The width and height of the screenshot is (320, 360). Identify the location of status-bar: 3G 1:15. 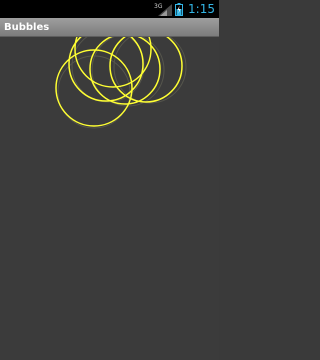
(109, 9).